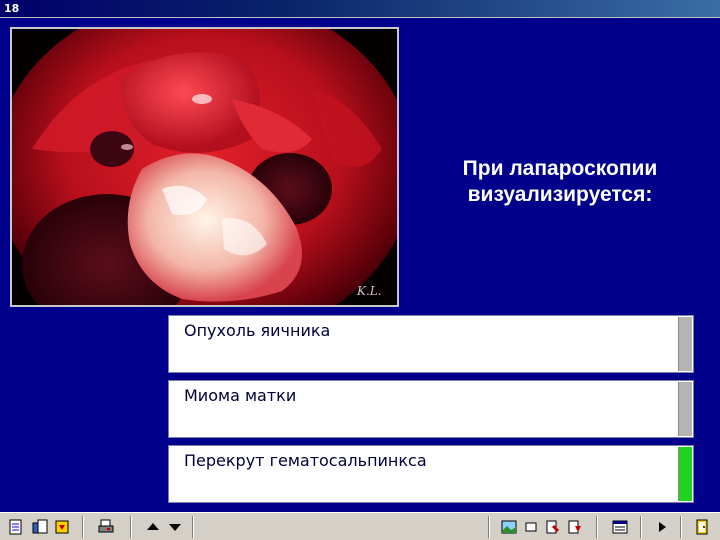  Describe the element at coordinates (12, 8) in the screenshot. I see `slide-number: 18` at that location.